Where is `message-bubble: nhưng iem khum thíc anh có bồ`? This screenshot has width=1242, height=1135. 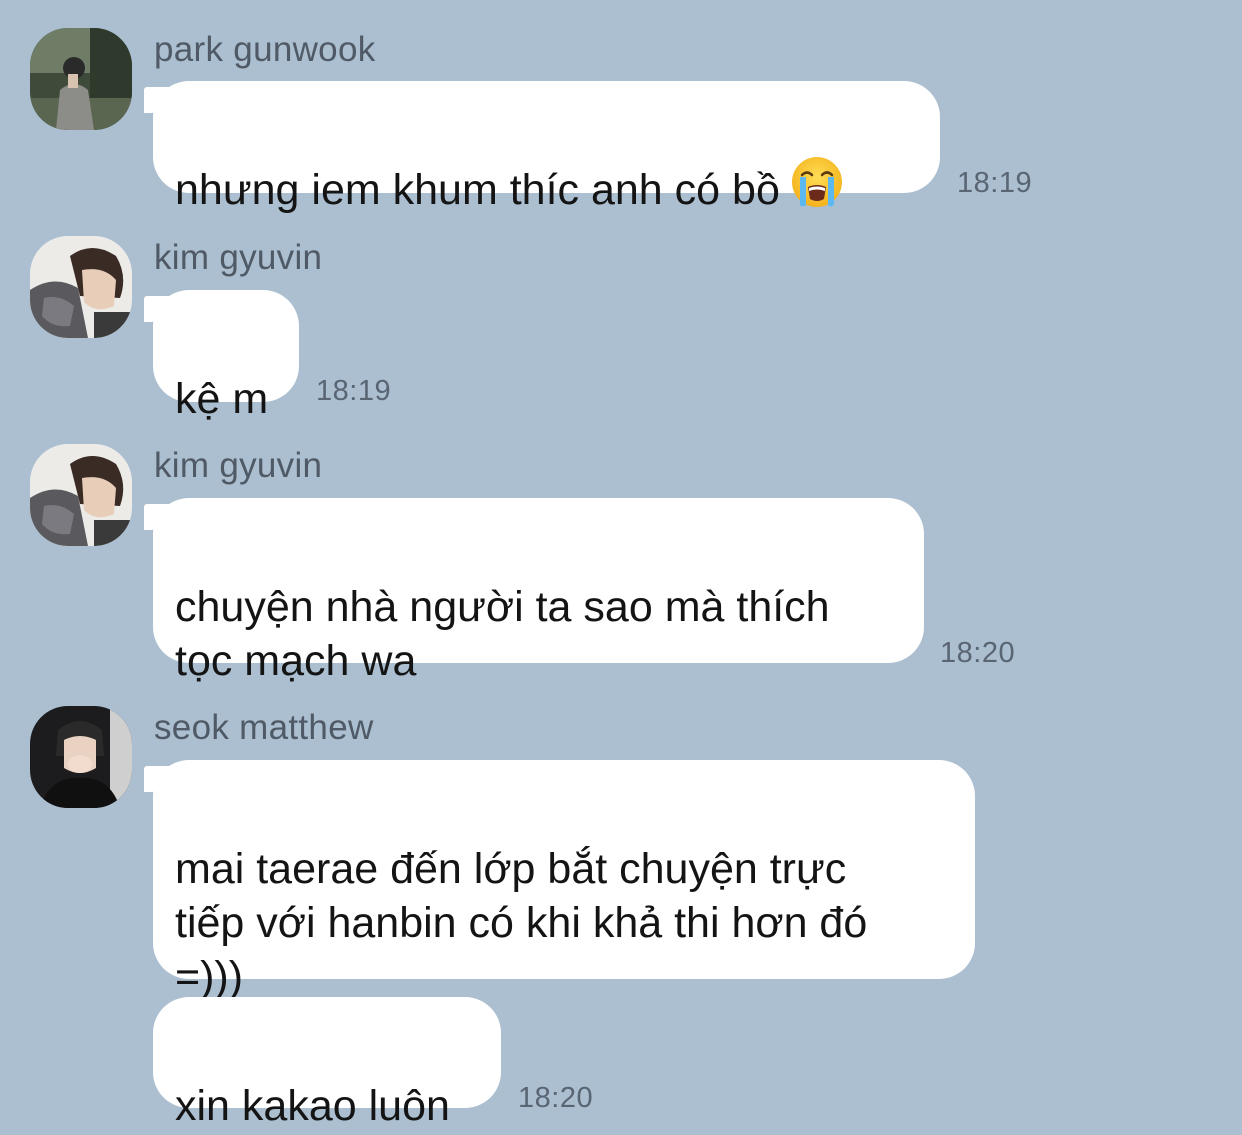 message-bubble: nhưng iem khum thíc anh có bồ is located at coordinates (542, 147).